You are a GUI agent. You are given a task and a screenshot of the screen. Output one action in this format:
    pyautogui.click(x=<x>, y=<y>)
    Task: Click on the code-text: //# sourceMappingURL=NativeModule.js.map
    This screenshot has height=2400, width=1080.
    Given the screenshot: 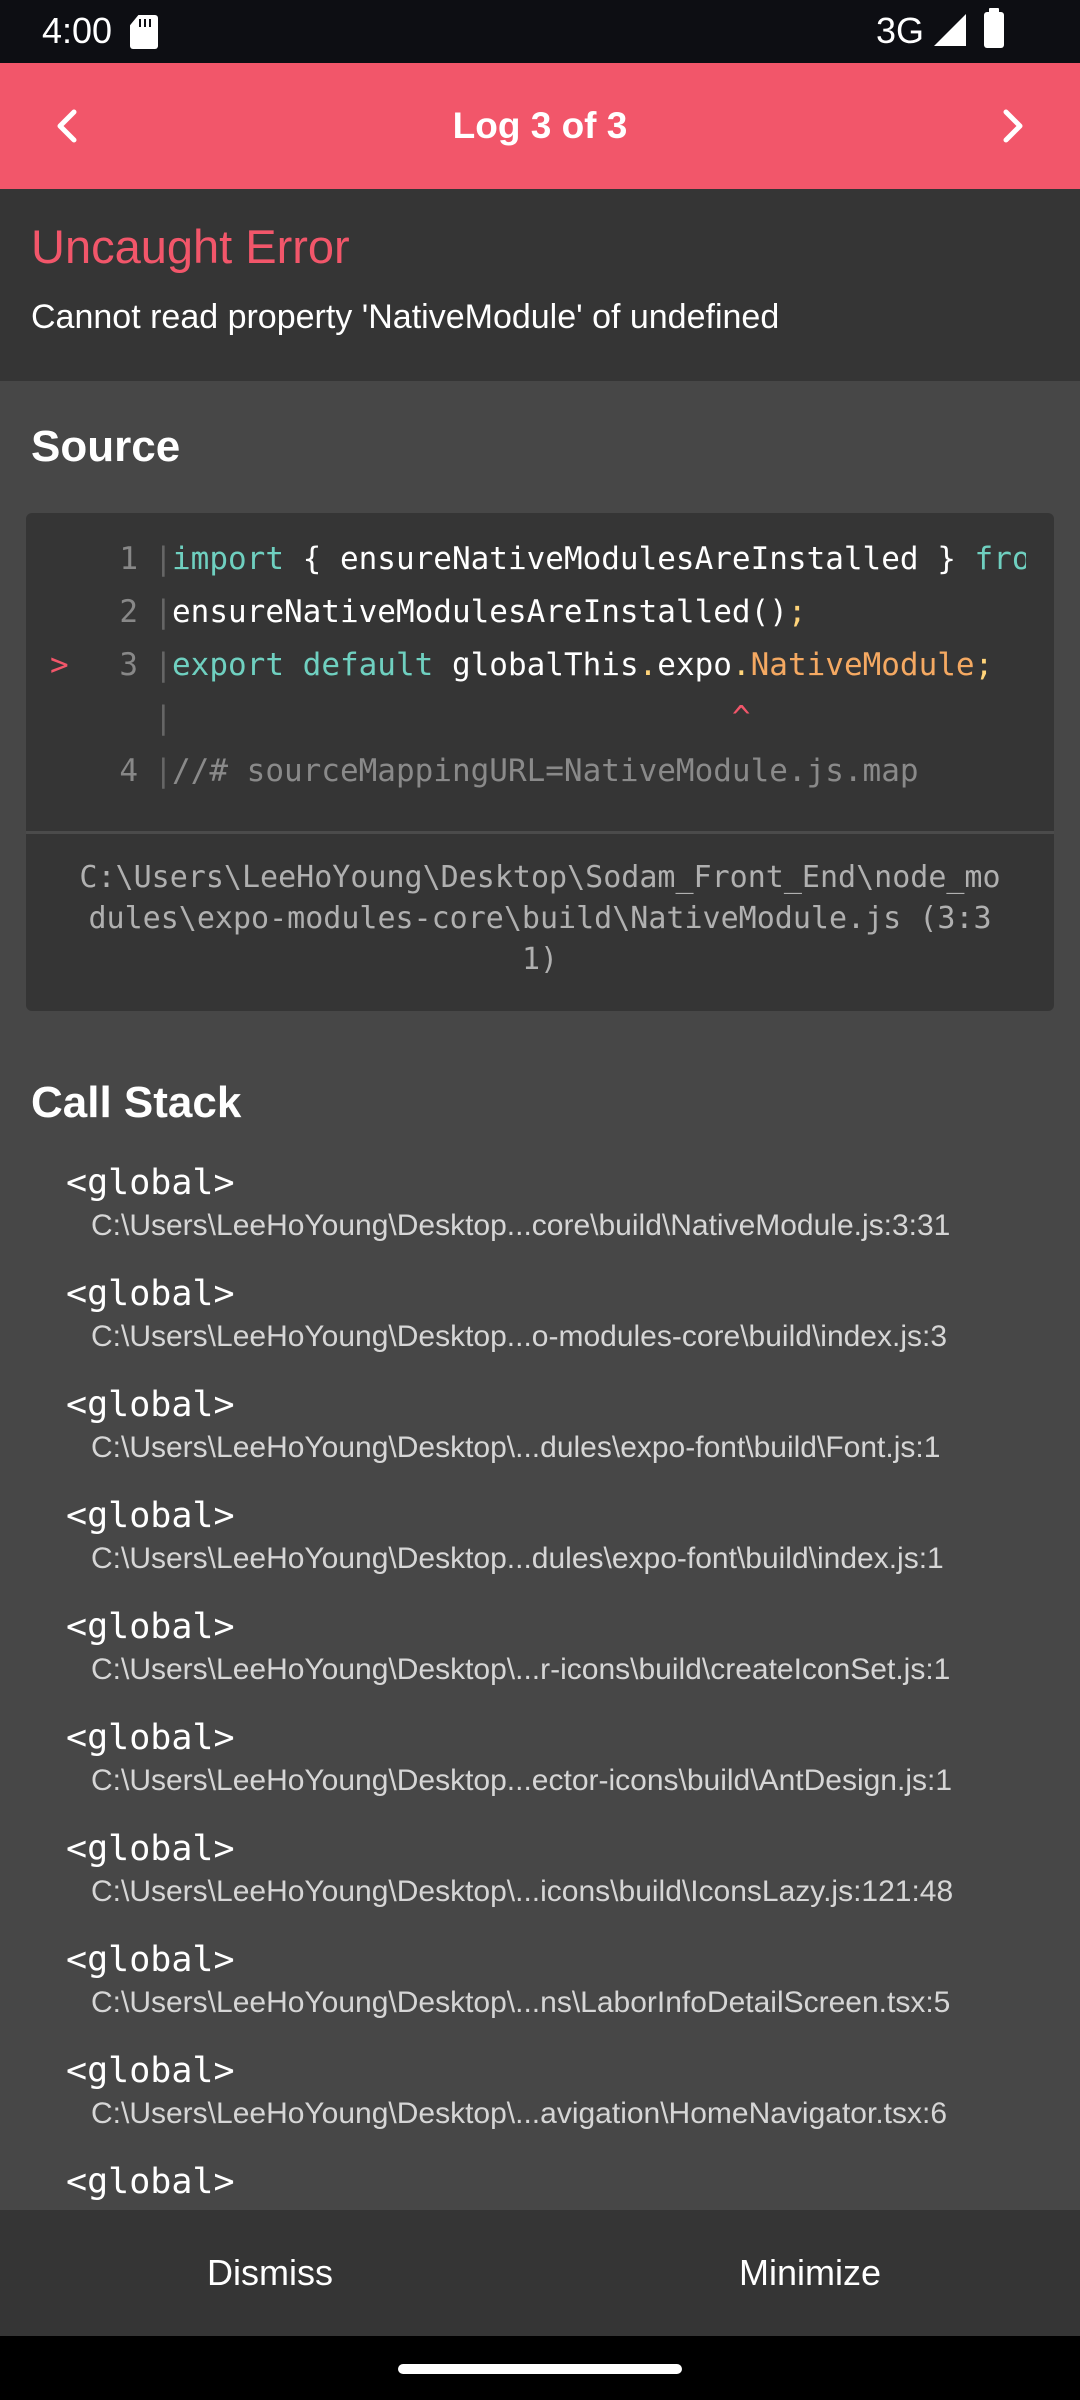 What is the action you would take?
    pyautogui.click(x=545, y=771)
    